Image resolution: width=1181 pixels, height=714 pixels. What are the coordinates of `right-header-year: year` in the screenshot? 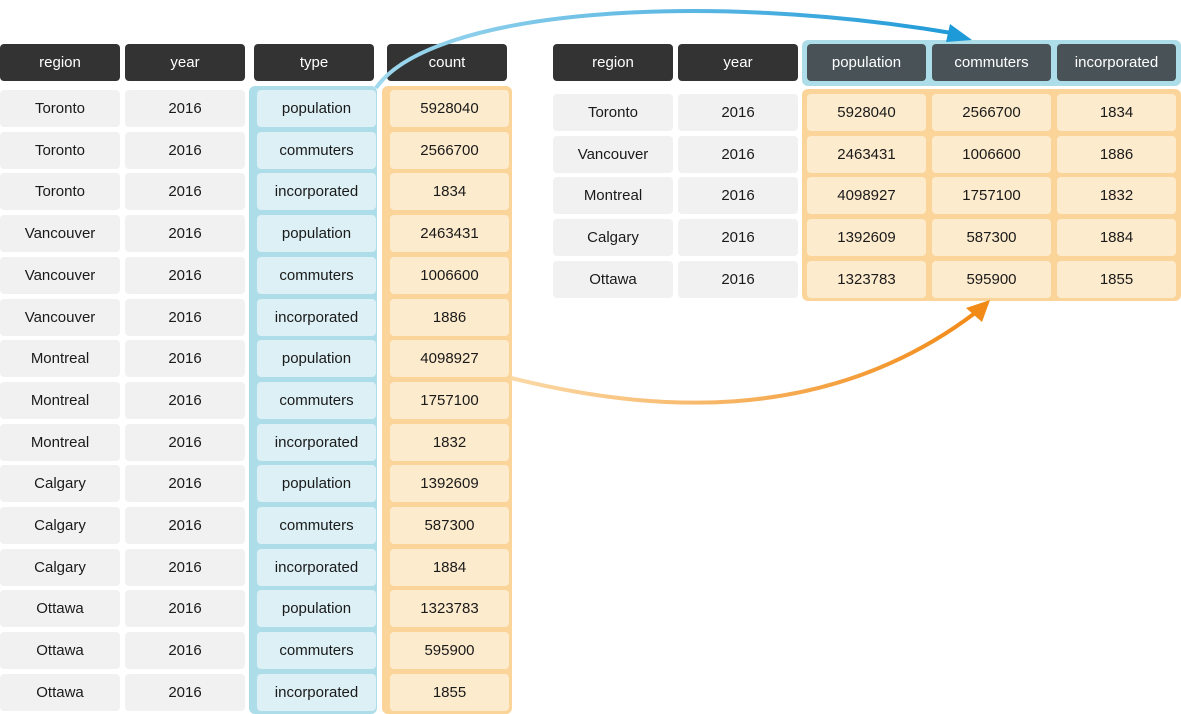 It's located at (738, 62).